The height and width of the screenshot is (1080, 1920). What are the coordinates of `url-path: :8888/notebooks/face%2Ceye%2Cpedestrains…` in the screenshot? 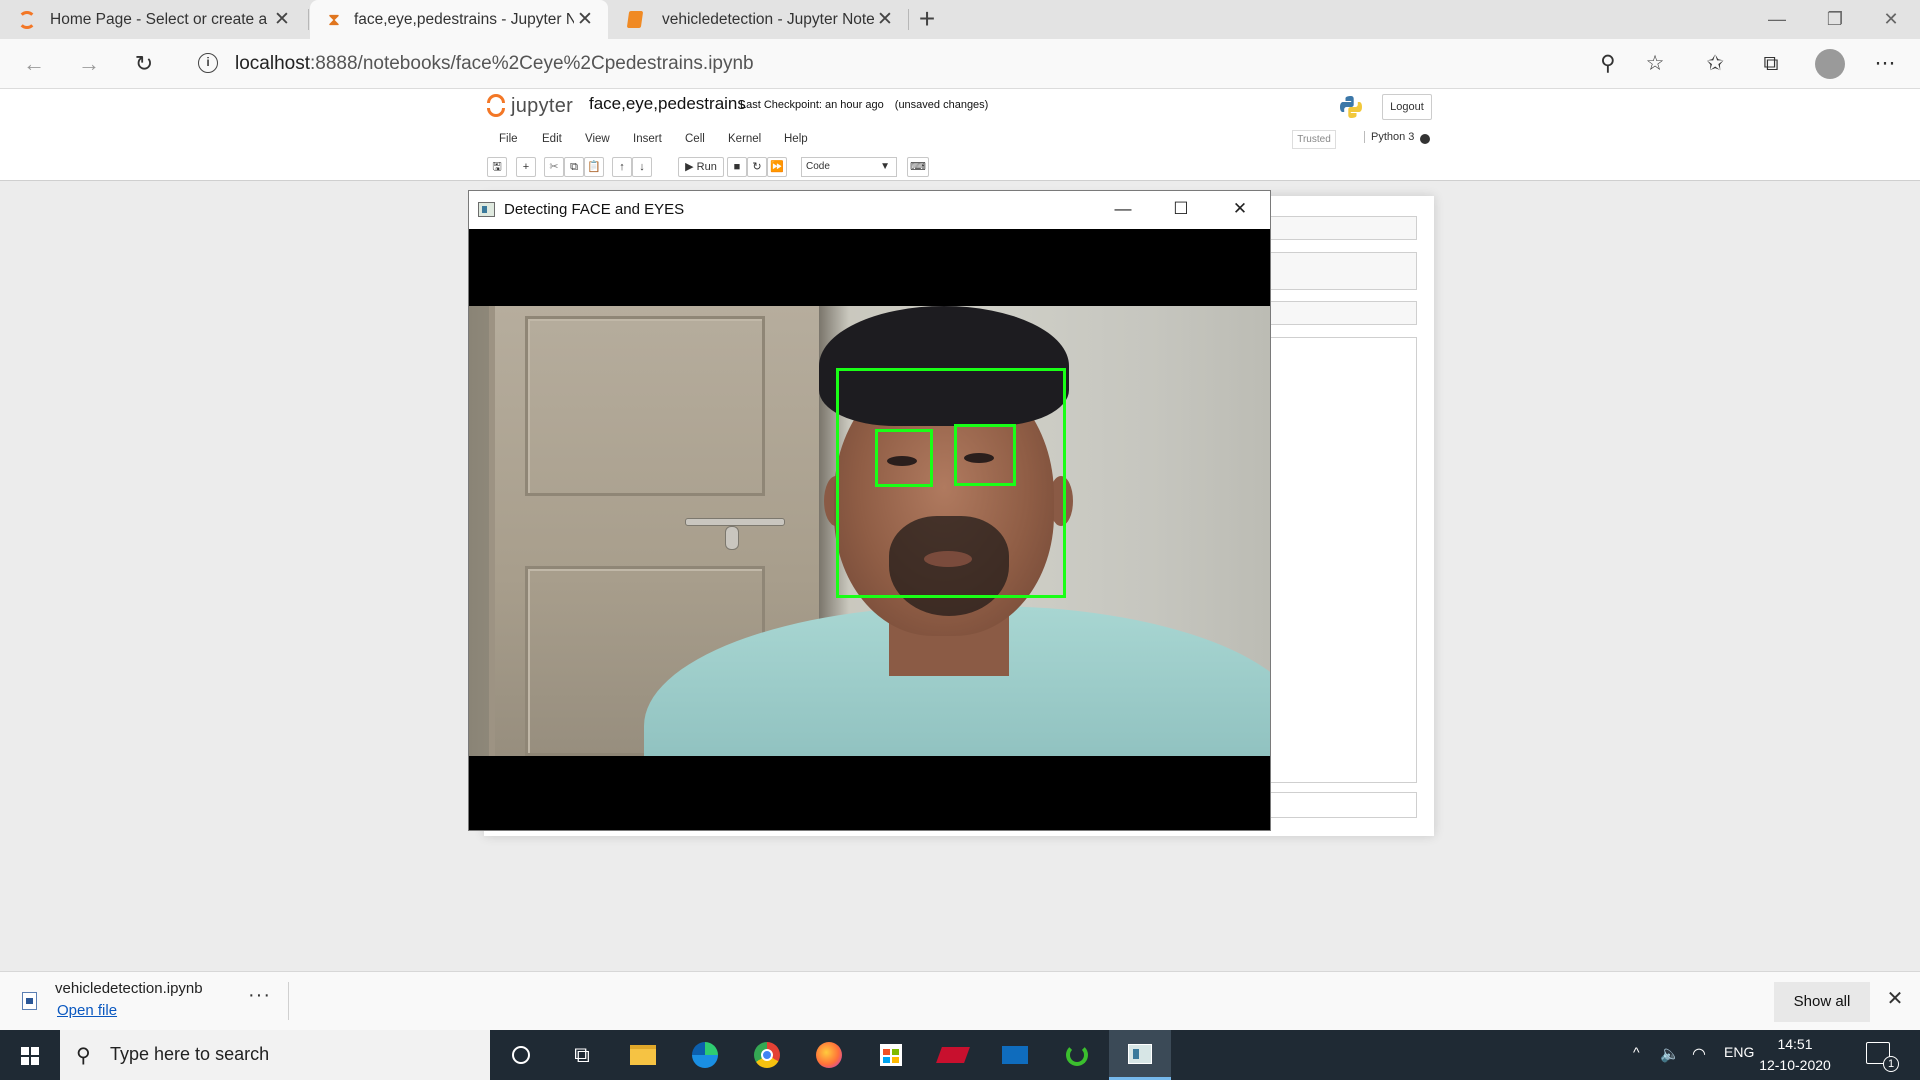 It's located at (532, 63).